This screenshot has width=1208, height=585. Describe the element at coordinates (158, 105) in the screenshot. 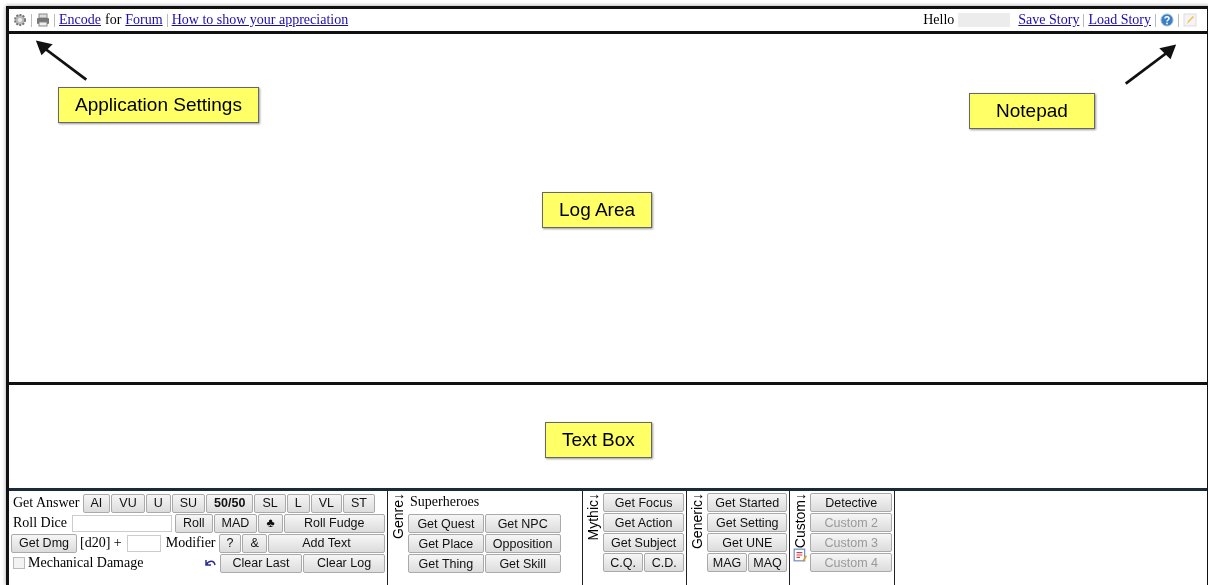

I see `callout-label: Application Settings` at that location.